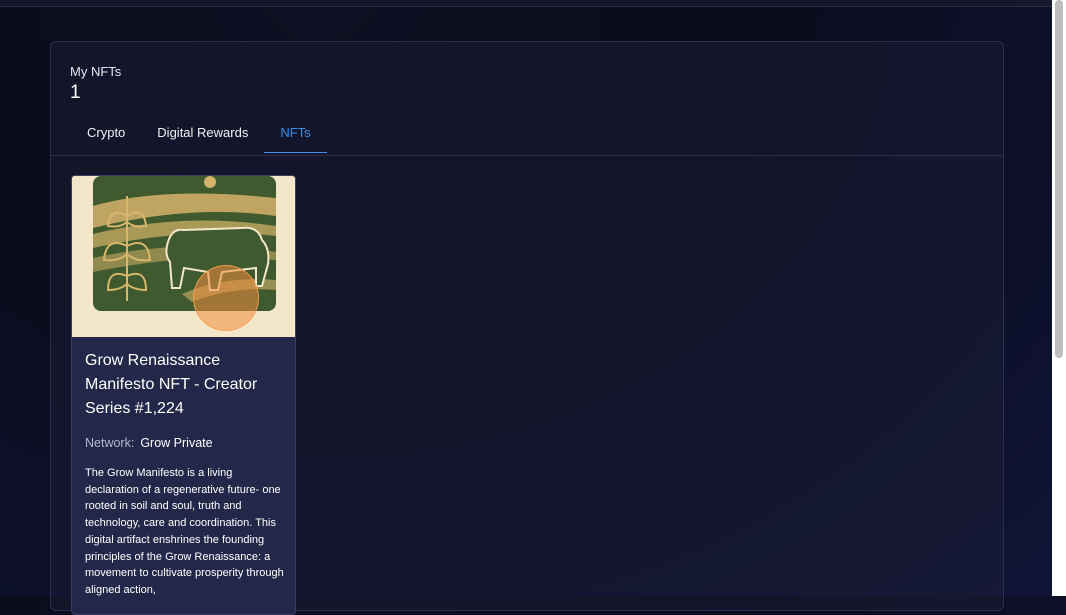 Image resolution: width=1066 pixels, height=615 pixels. I want to click on tab-crypto: Crypto, so click(106, 134).